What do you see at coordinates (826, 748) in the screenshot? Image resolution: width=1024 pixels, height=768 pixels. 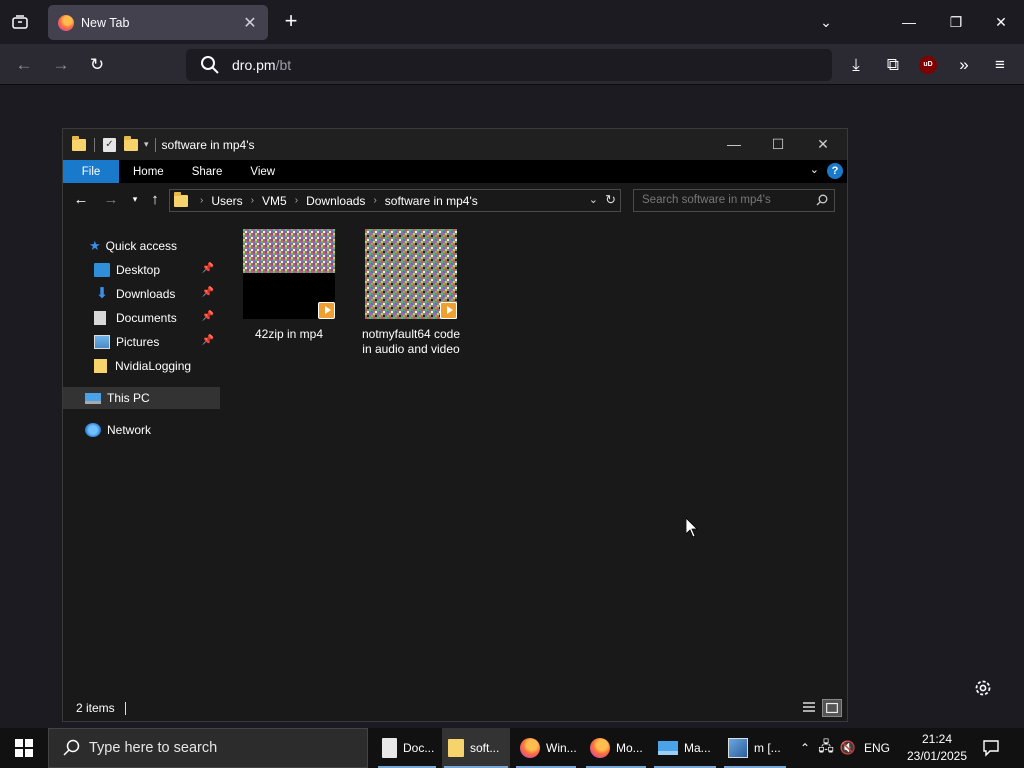 I see `network-status-icon: 🖧` at bounding box center [826, 748].